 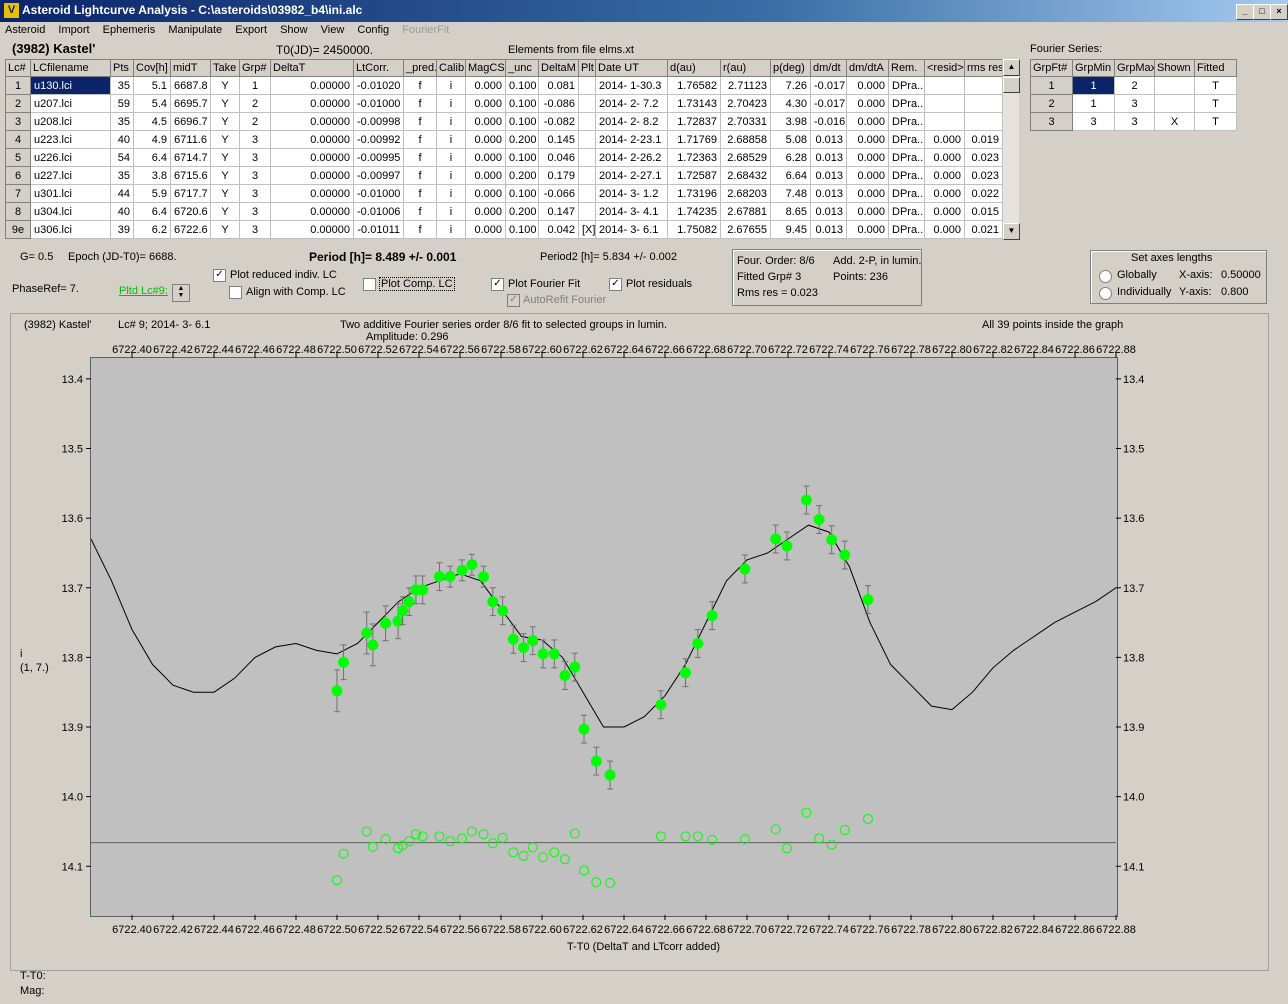 What do you see at coordinates (1133, 450) in the screenshot?
I see `y-tick-label-right: 13.5` at bounding box center [1133, 450].